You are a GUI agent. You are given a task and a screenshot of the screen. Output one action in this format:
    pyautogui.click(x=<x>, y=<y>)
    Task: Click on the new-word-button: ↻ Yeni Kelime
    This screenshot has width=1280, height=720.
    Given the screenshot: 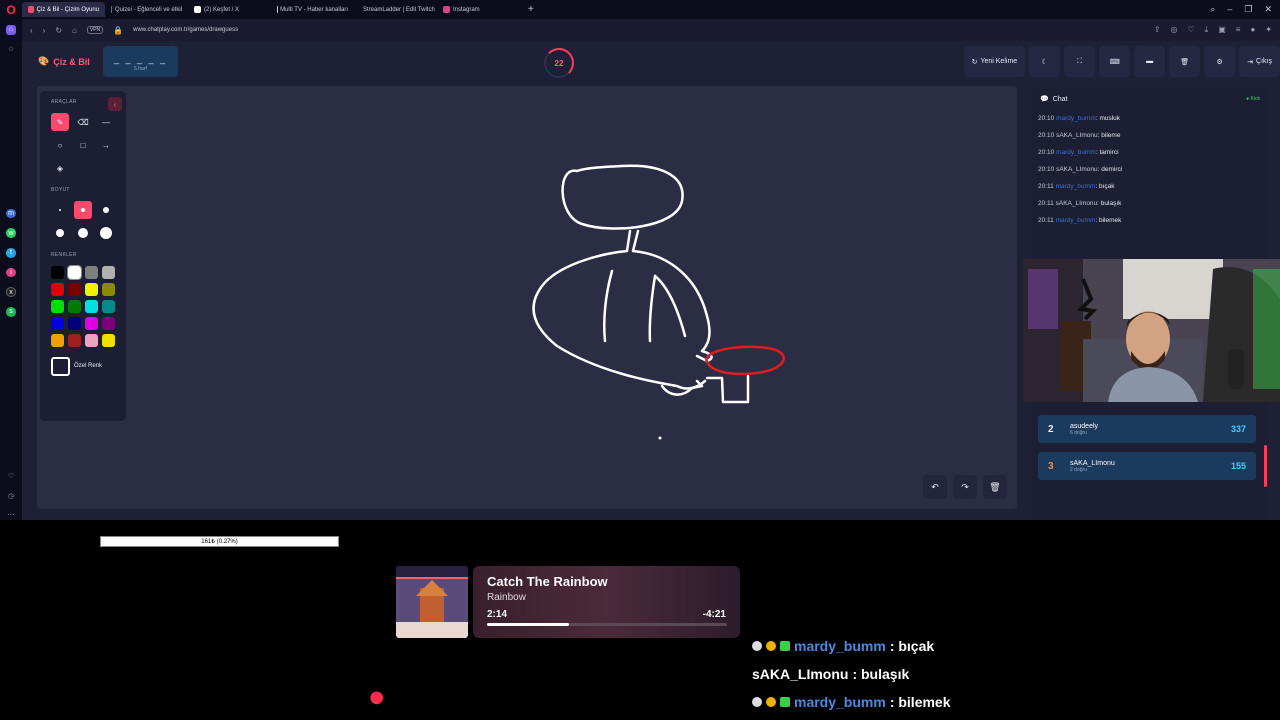 What is the action you would take?
    pyautogui.click(x=994, y=61)
    